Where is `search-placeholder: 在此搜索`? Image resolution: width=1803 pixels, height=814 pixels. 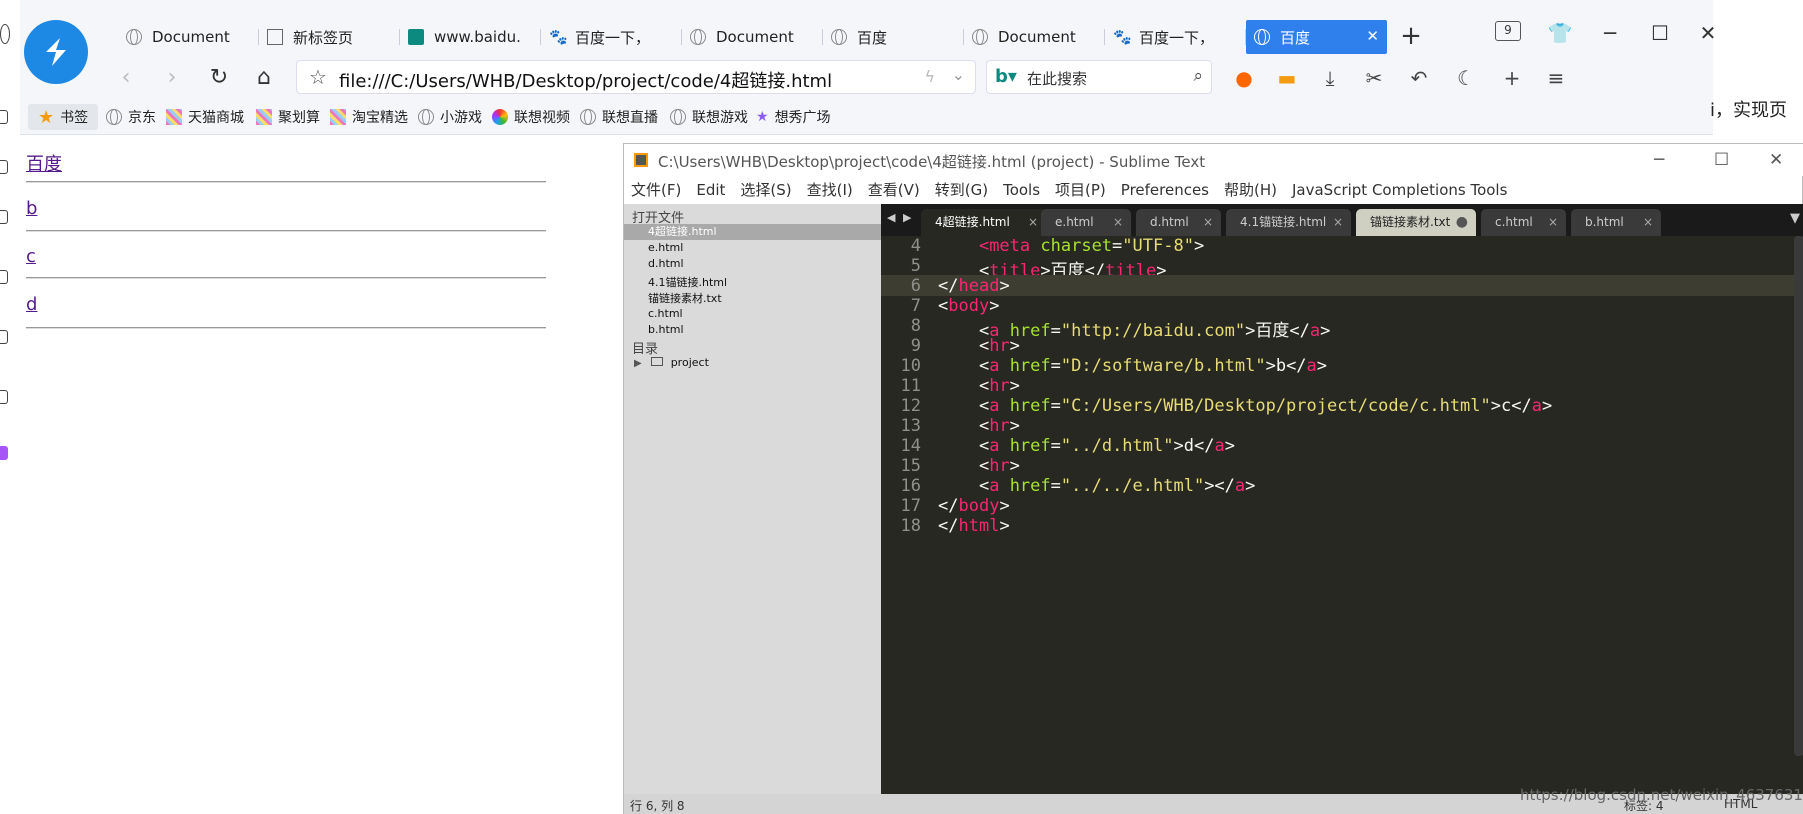 search-placeholder: 在此搜索 is located at coordinates (1057, 78).